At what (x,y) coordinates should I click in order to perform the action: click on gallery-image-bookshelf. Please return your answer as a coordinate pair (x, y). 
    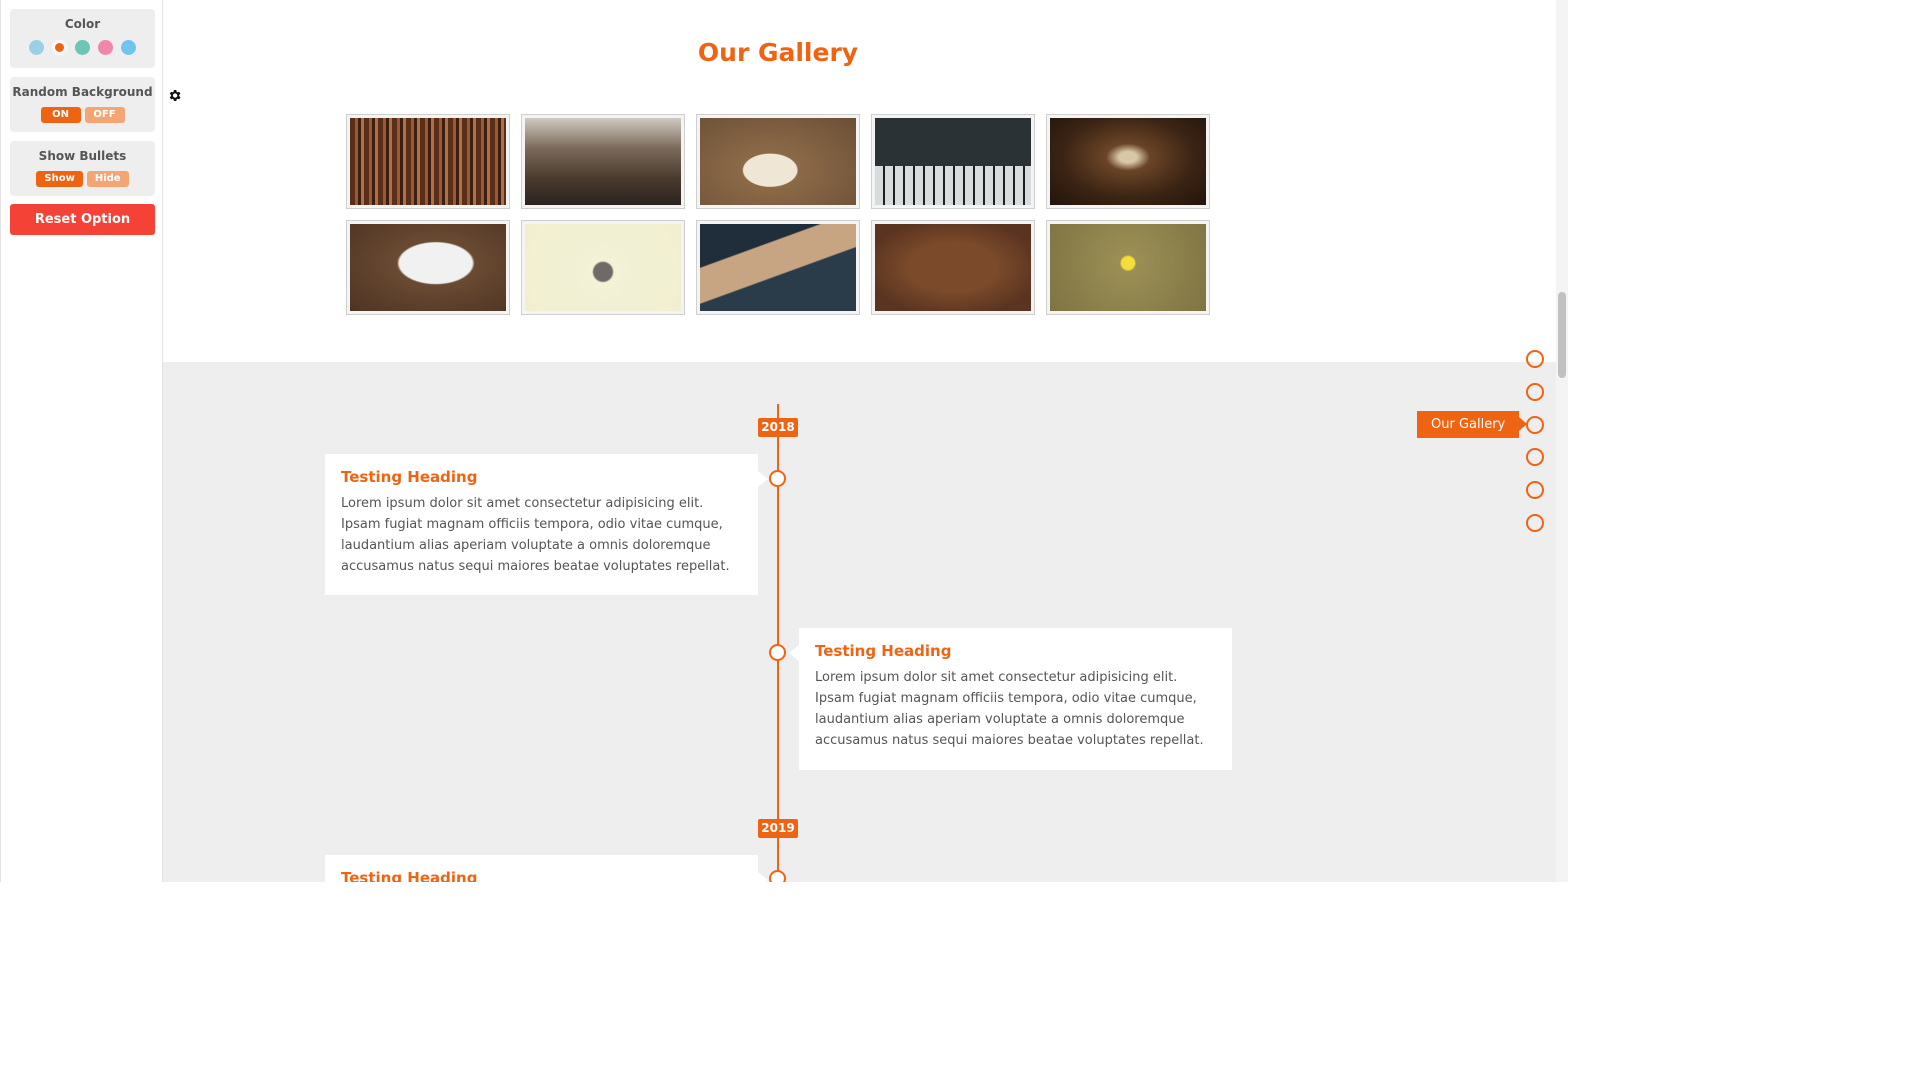
    Looking at the image, I should click on (428, 161).